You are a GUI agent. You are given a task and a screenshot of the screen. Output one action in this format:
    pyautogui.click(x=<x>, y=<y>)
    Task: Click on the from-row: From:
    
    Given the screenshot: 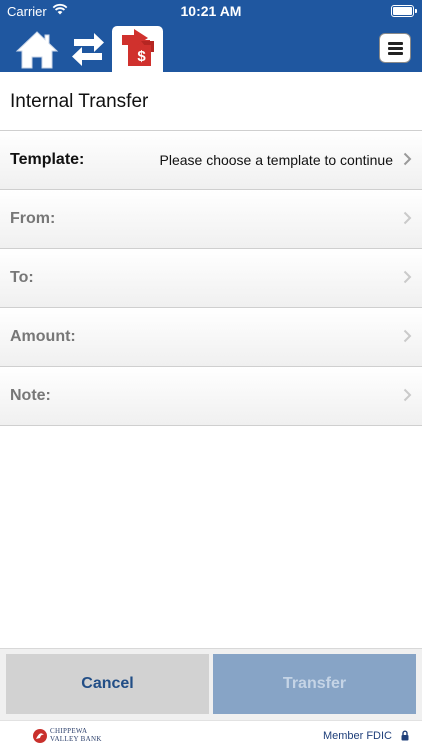 What is the action you would take?
    pyautogui.click(x=211, y=219)
    